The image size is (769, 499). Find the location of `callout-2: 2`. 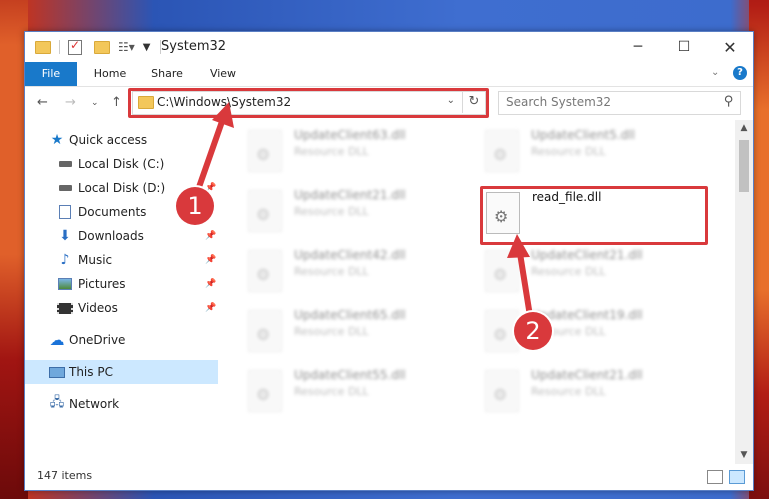

callout-2: 2 is located at coordinates (533, 331).